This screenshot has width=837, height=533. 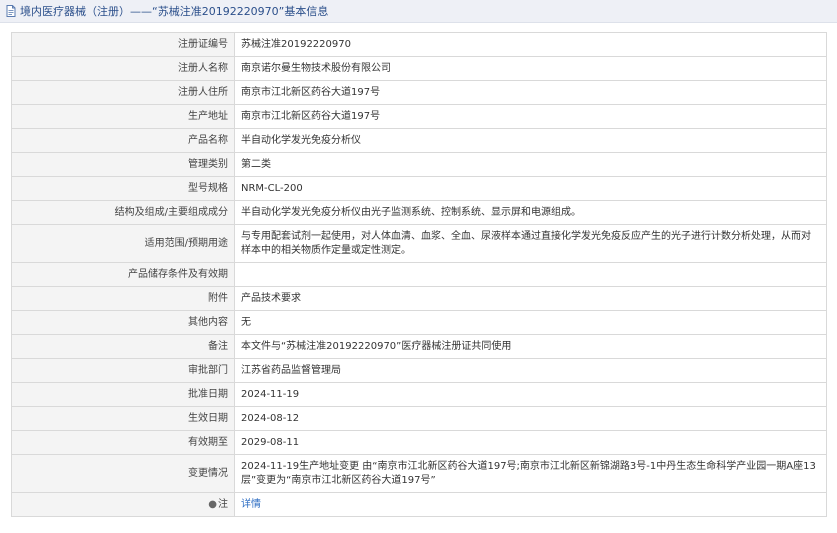 What do you see at coordinates (530, 442) in the screenshot?
I see `row-value: 2029-08-11` at bounding box center [530, 442].